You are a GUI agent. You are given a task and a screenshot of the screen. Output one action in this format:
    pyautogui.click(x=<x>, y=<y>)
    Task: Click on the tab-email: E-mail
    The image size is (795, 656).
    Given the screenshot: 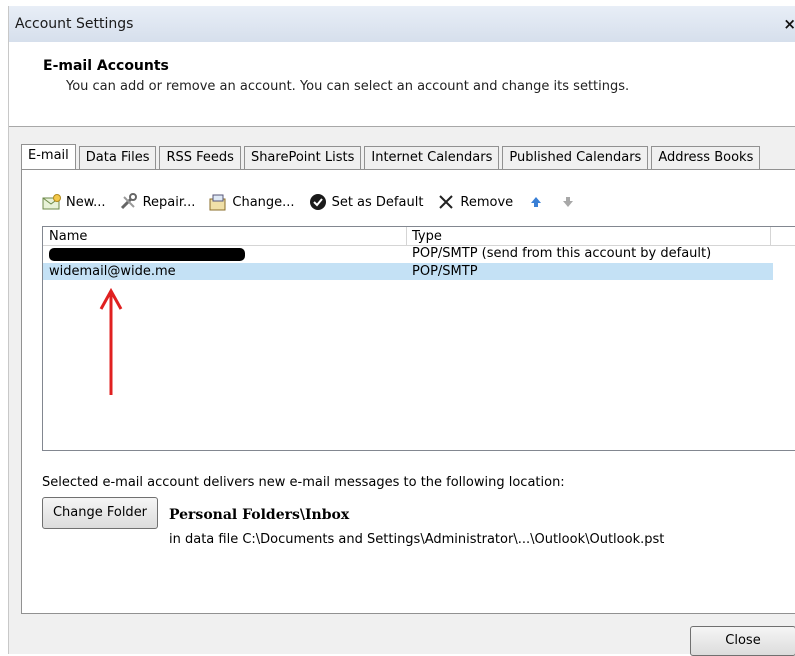 What is the action you would take?
    pyautogui.click(x=48, y=157)
    